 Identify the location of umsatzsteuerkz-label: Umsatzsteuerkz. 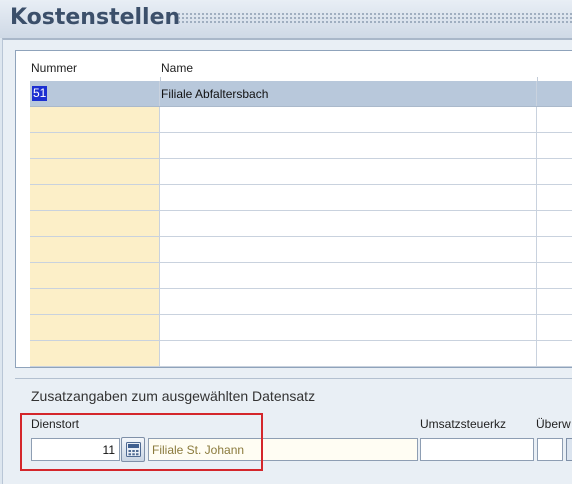
(463, 424).